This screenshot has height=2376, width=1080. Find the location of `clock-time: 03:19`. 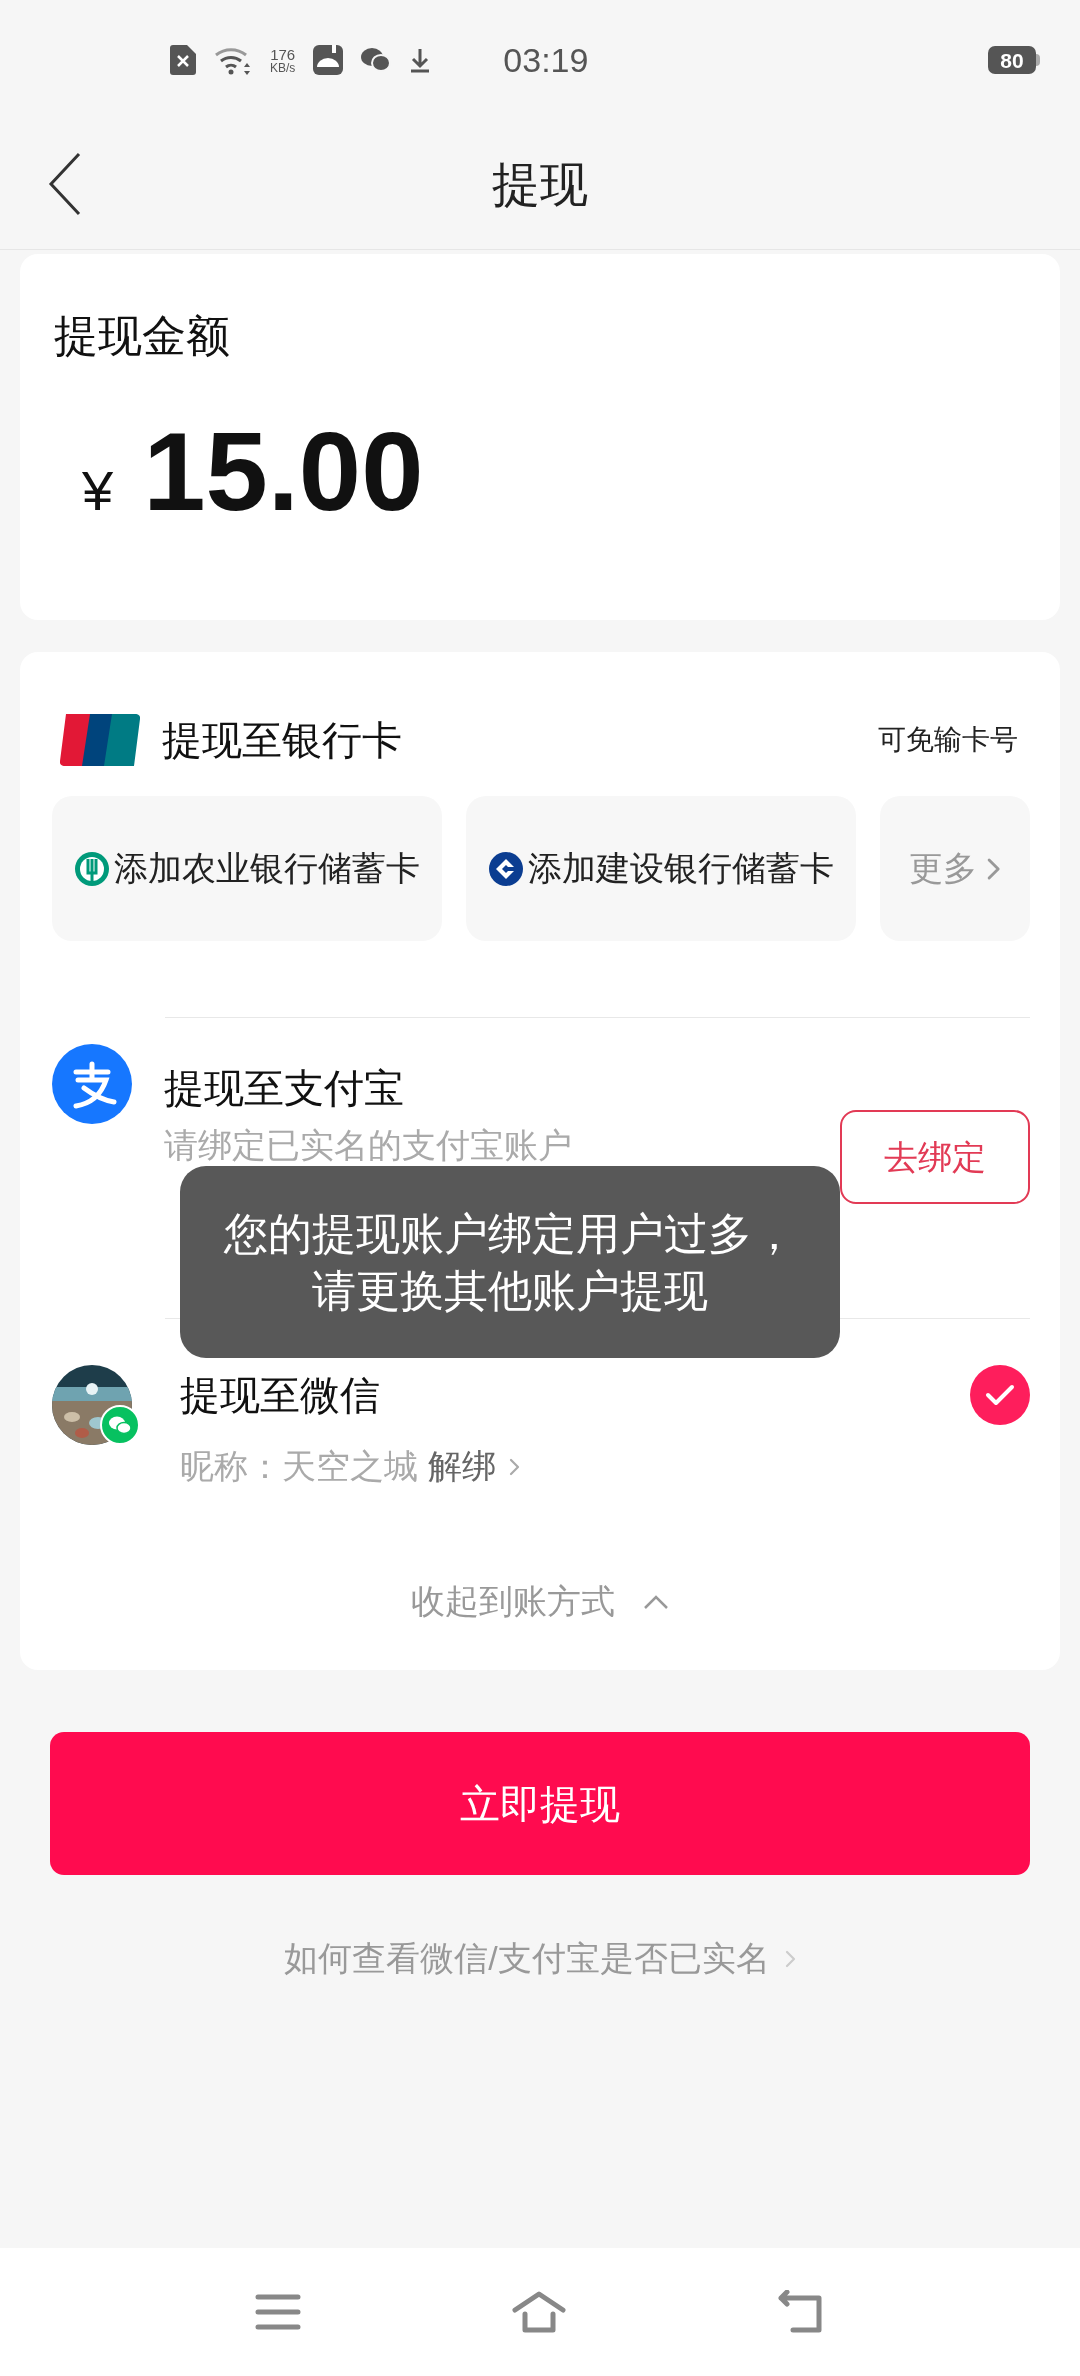

clock-time: 03:19 is located at coordinates (546, 60).